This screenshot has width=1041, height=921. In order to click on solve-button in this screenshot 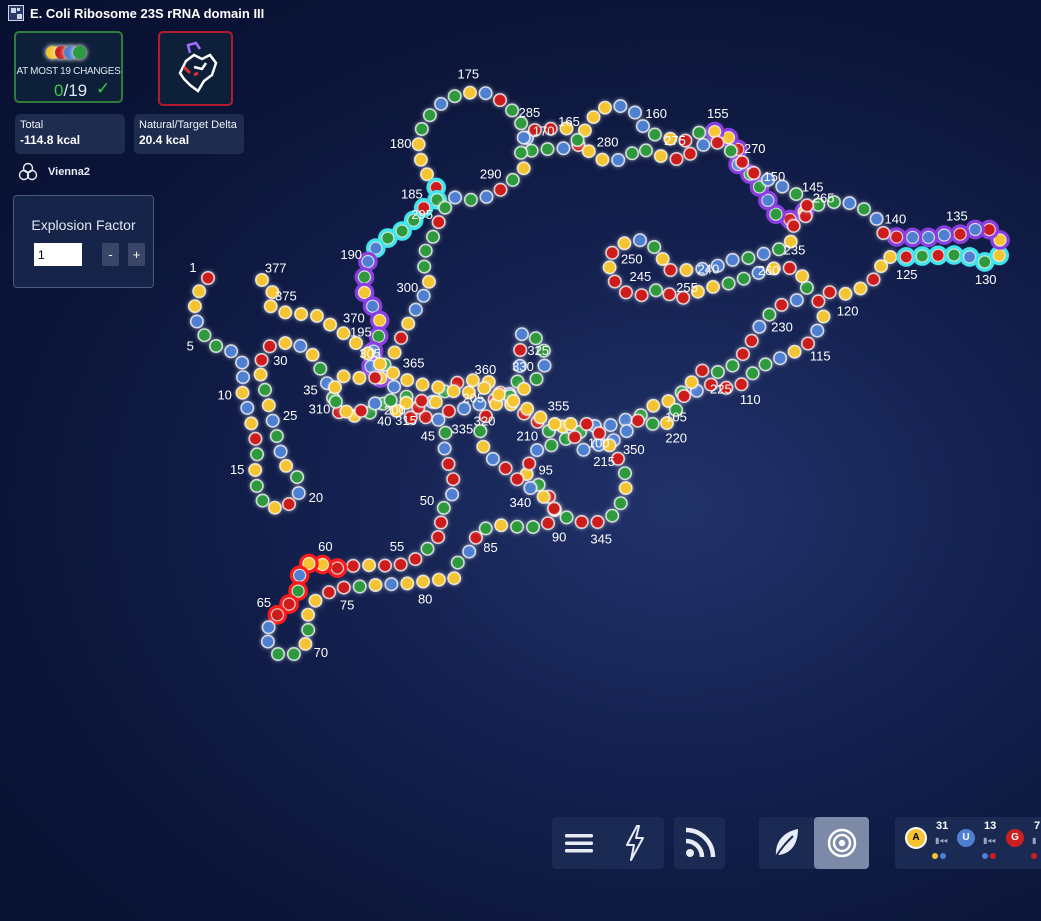, I will do `click(635, 843)`.